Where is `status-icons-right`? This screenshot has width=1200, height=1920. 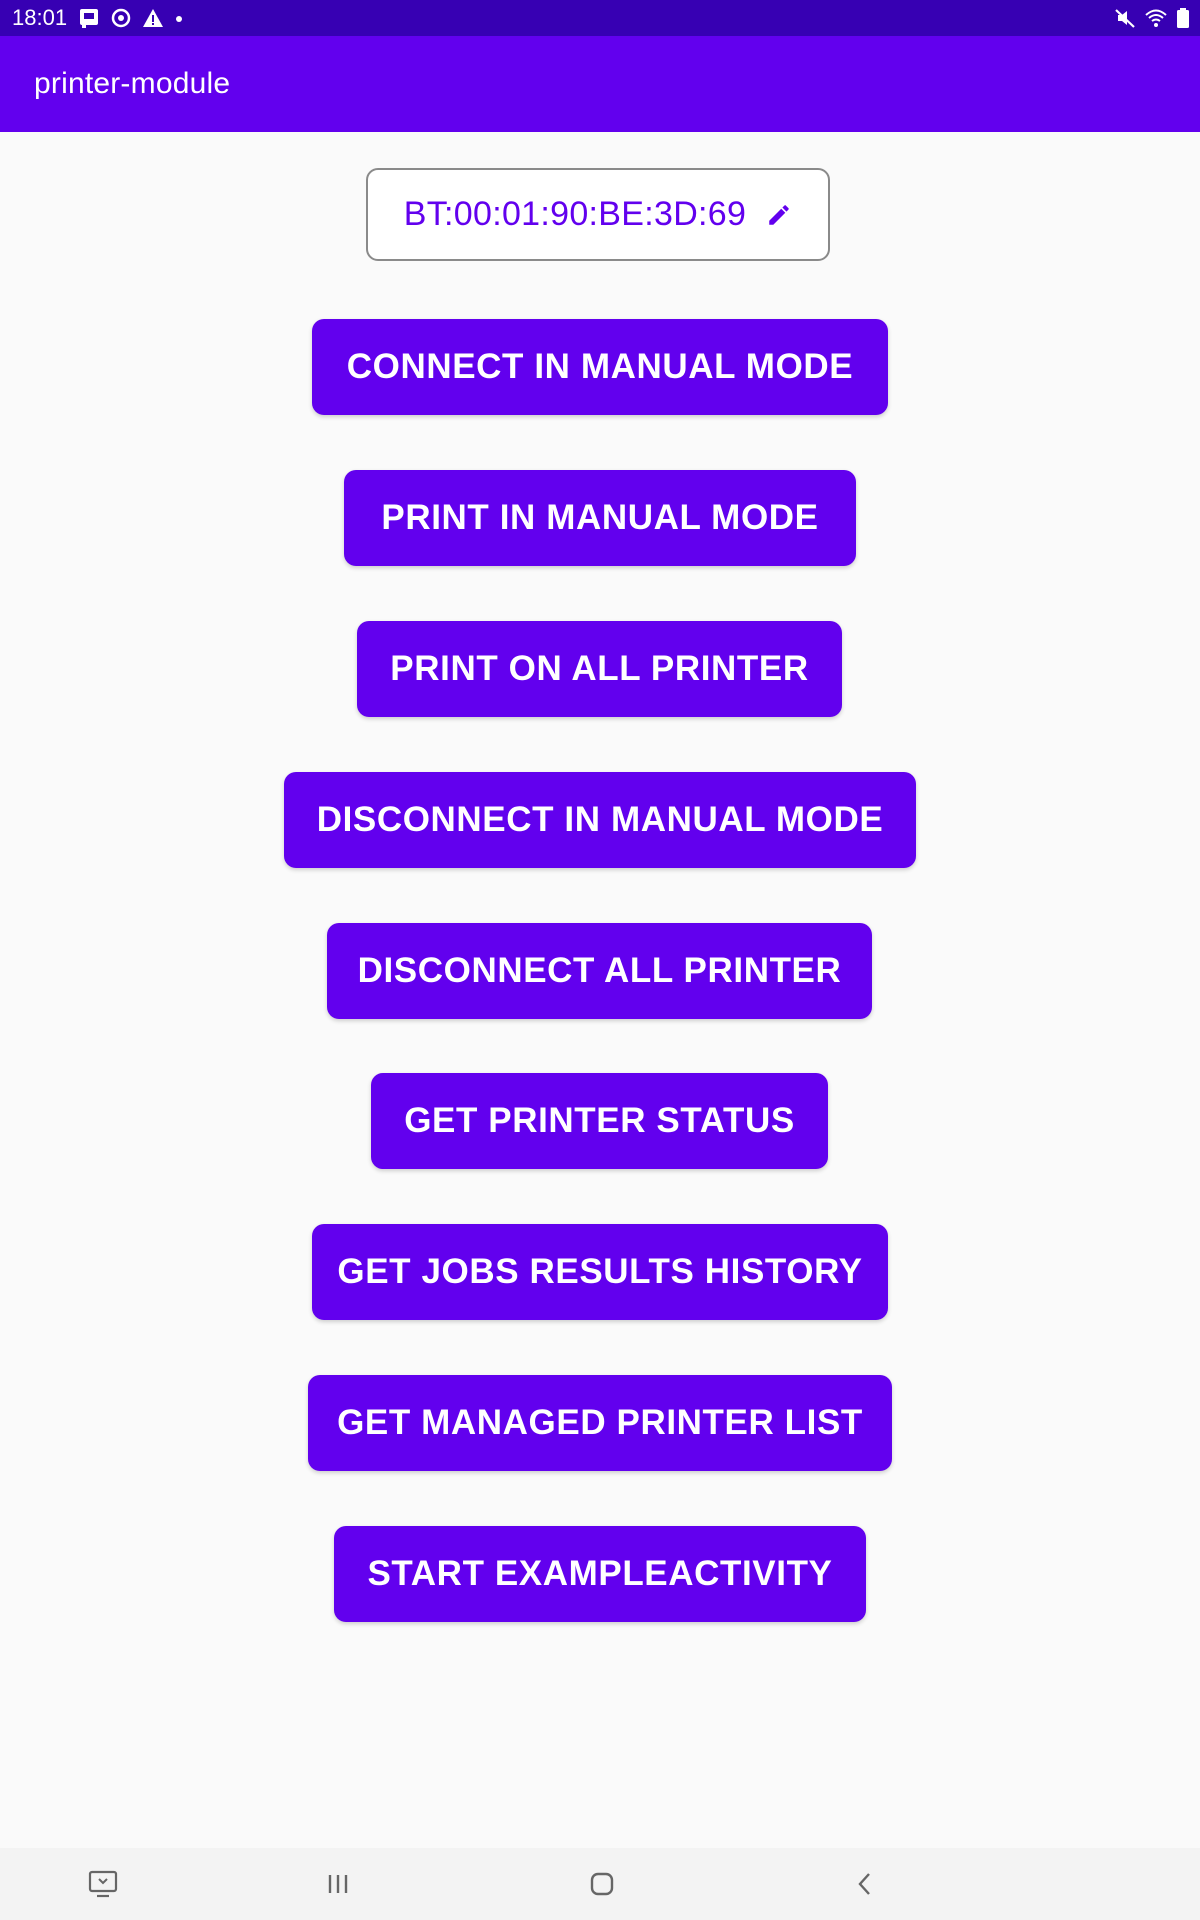 status-icons-right is located at coordinates (1152, 18).